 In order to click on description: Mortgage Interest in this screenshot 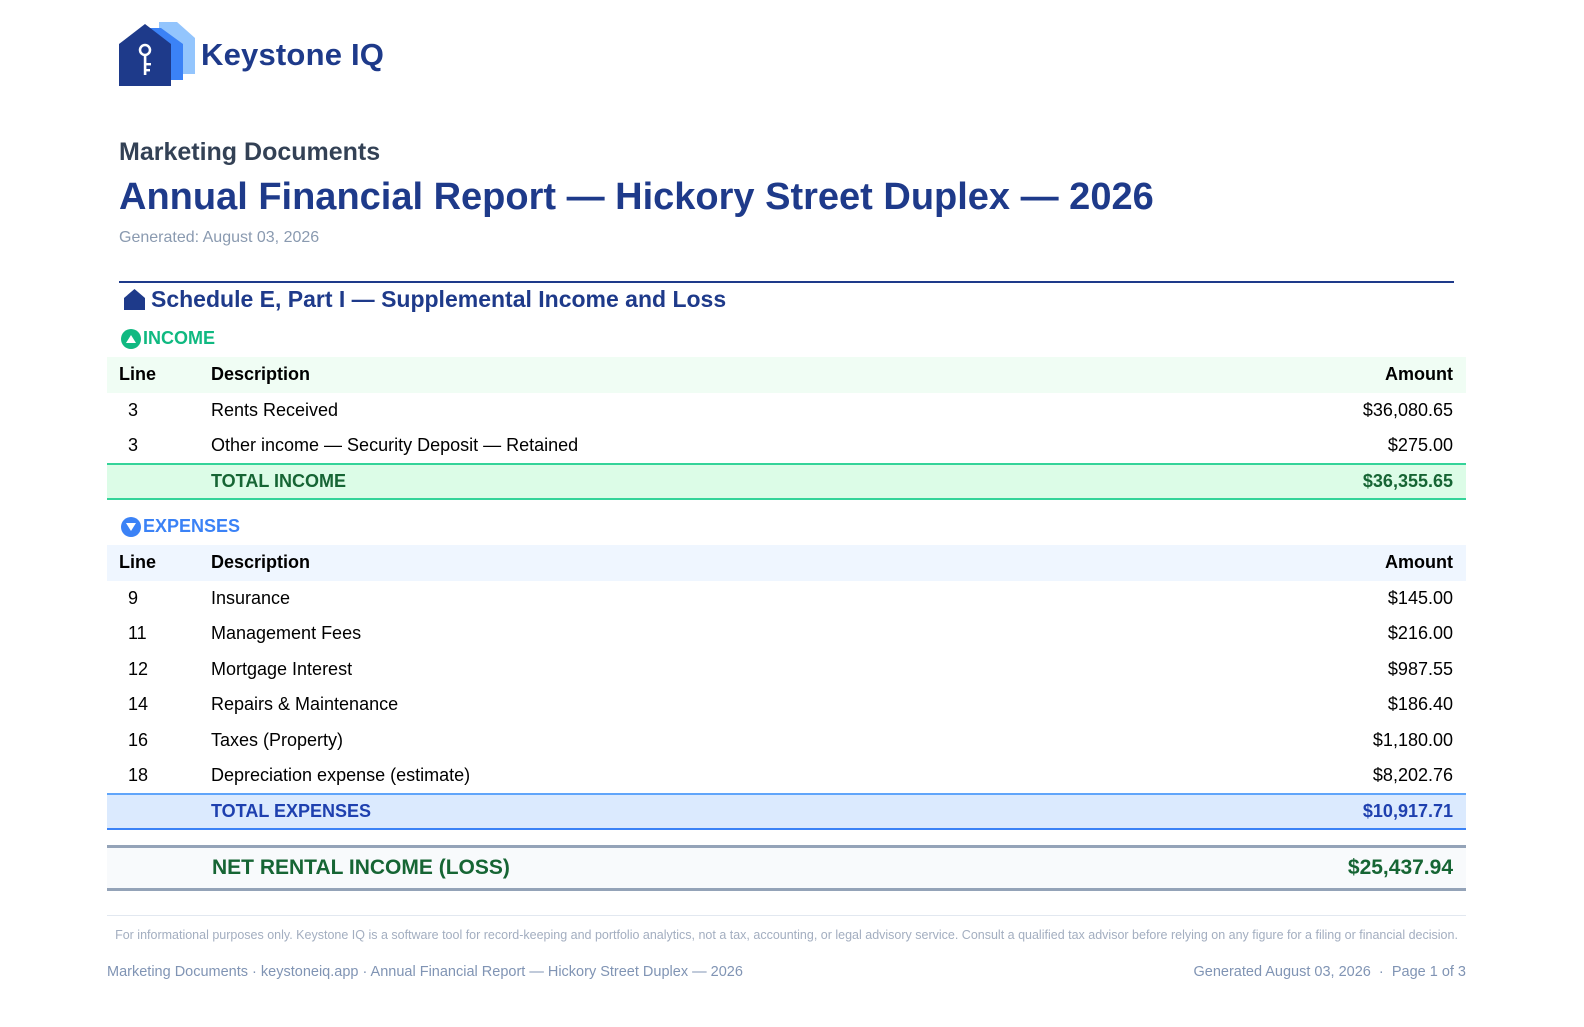, I will do `click(282, 668)`.